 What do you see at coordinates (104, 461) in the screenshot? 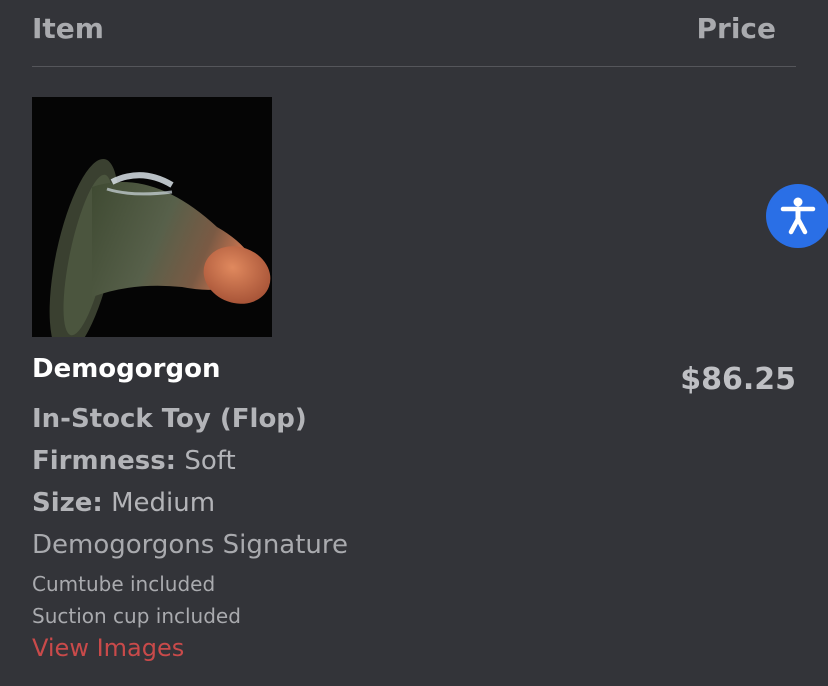
I see `firmness-label: Firmness:` at bounding box center [104, 461].